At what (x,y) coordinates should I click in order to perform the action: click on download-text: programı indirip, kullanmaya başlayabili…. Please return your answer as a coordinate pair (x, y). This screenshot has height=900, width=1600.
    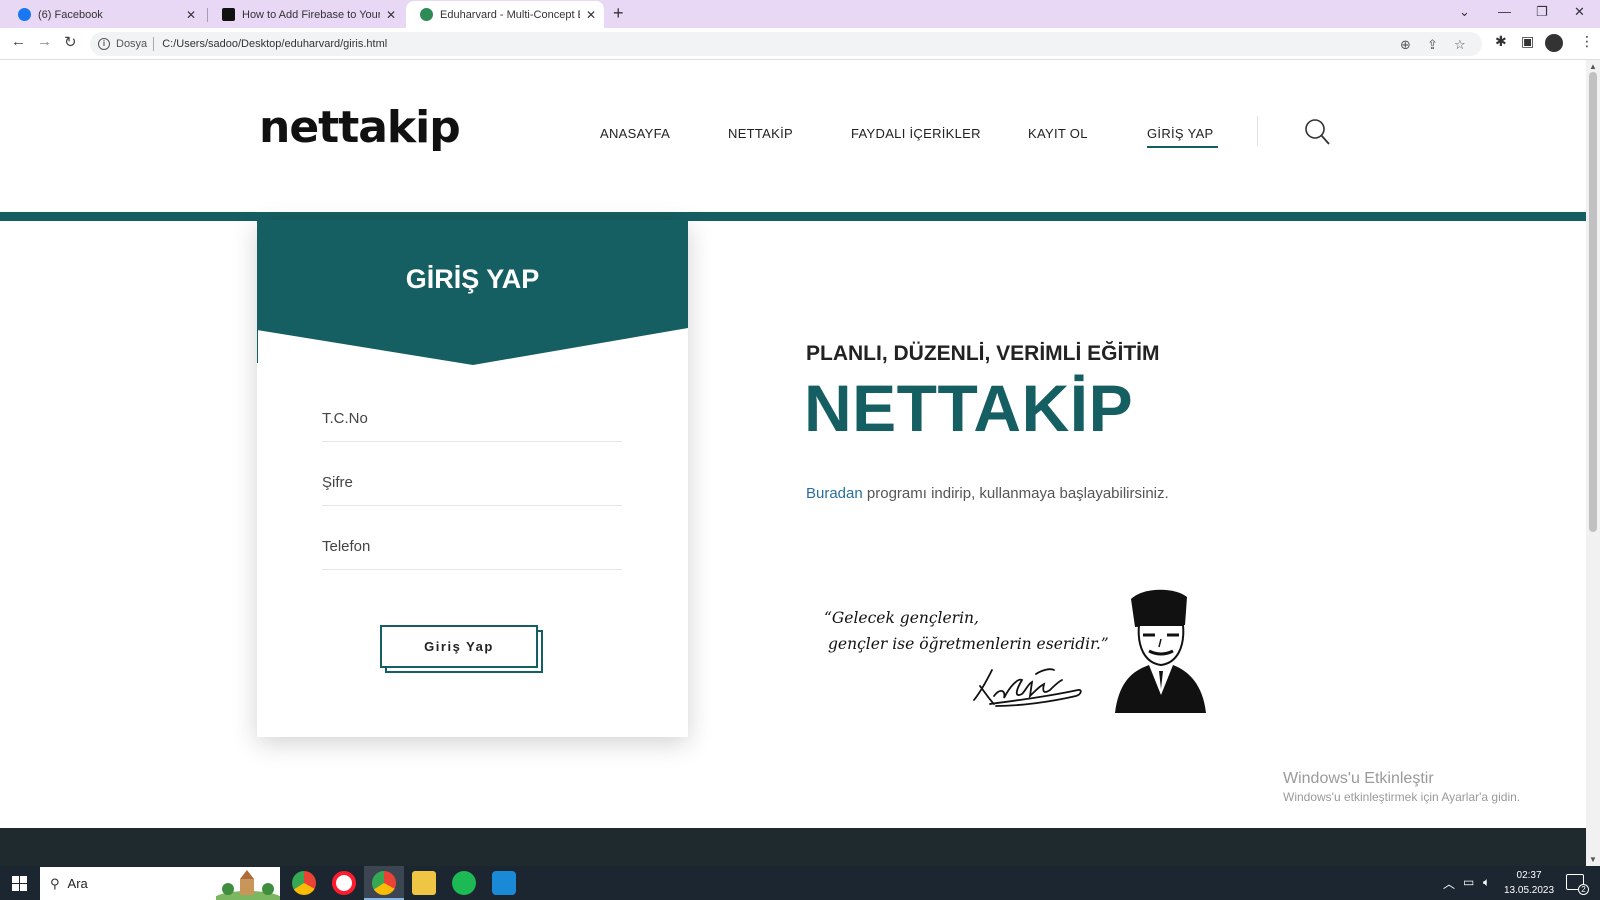
    Looking at the image, I should click on (1017, 493).